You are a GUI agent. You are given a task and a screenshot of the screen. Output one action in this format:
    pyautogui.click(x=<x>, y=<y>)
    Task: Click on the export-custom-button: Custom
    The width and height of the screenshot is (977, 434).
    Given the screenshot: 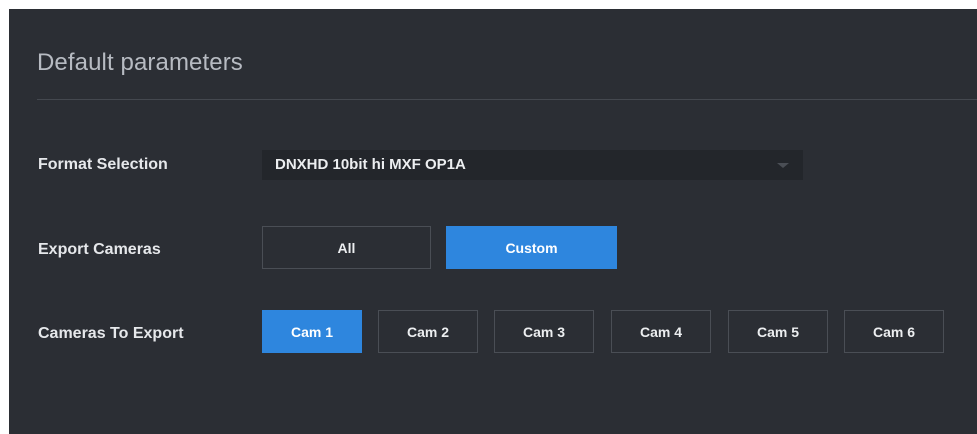 What is the action you would take?
    pyautogui.click(x=531, y=247)
    